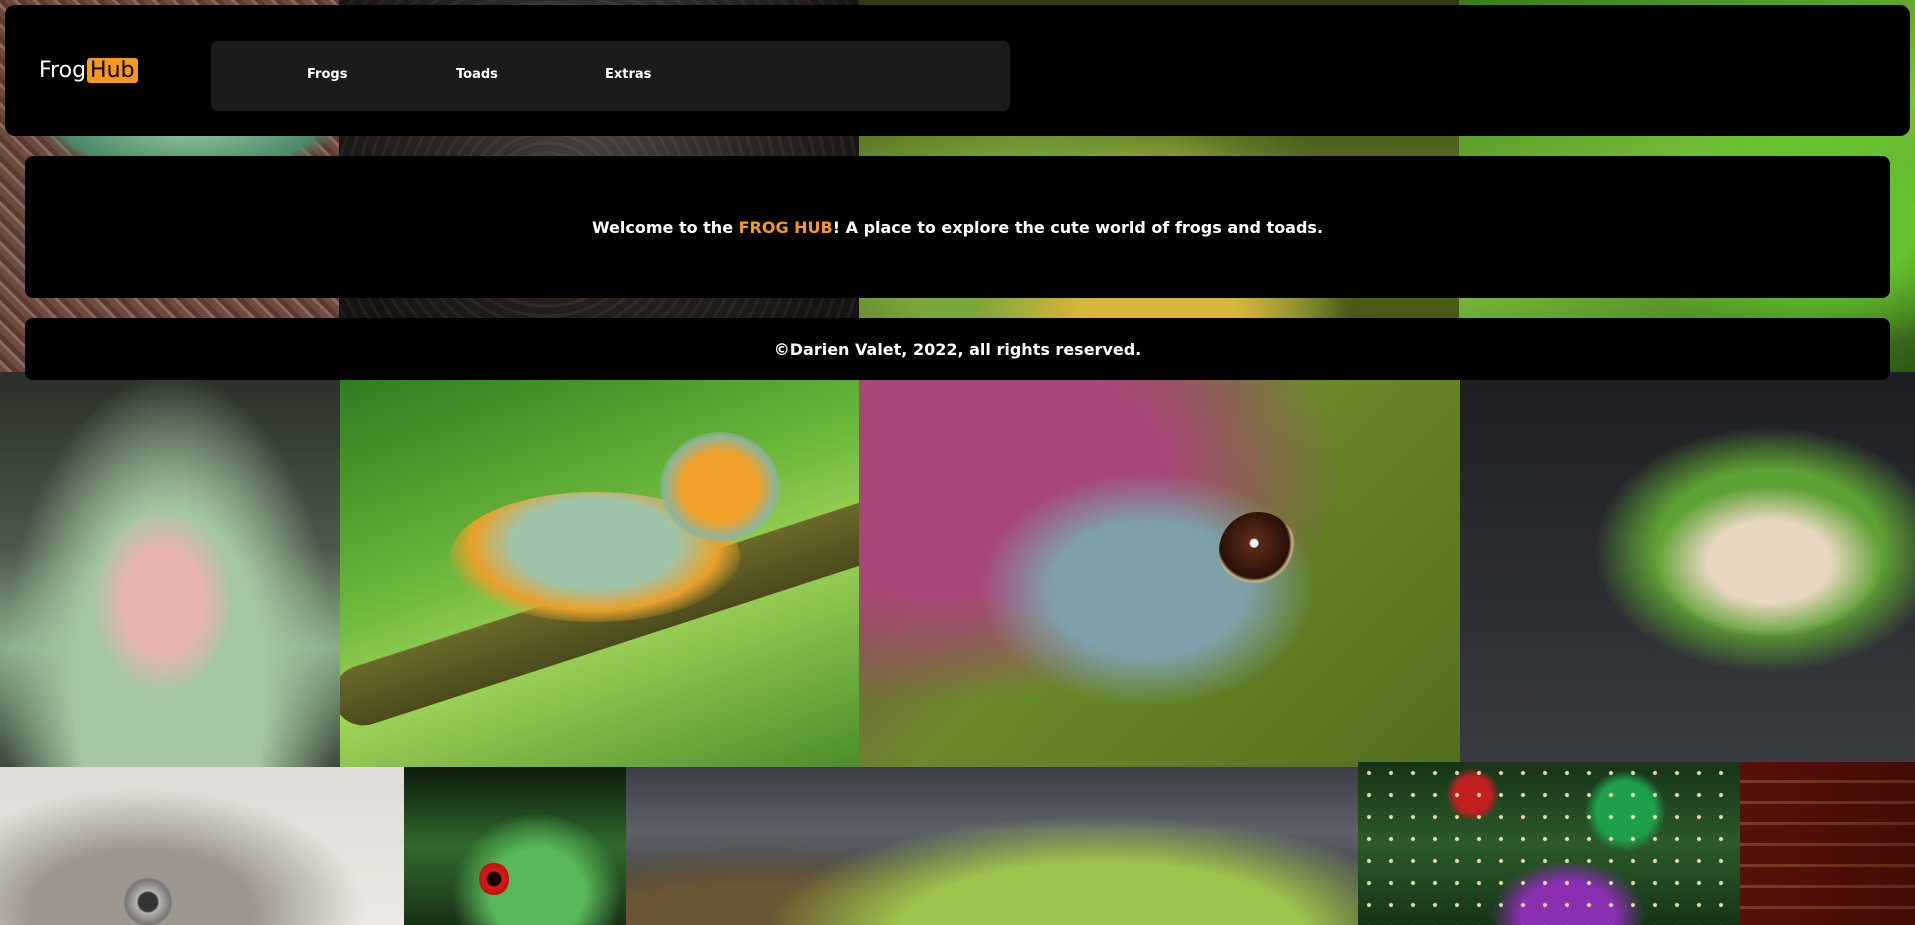 The height and width of the screenshot is (925, 1915). Describe the element at coordinates (477, 74) in the screenshot. I see `nav-item-toads: Toads` at that location.